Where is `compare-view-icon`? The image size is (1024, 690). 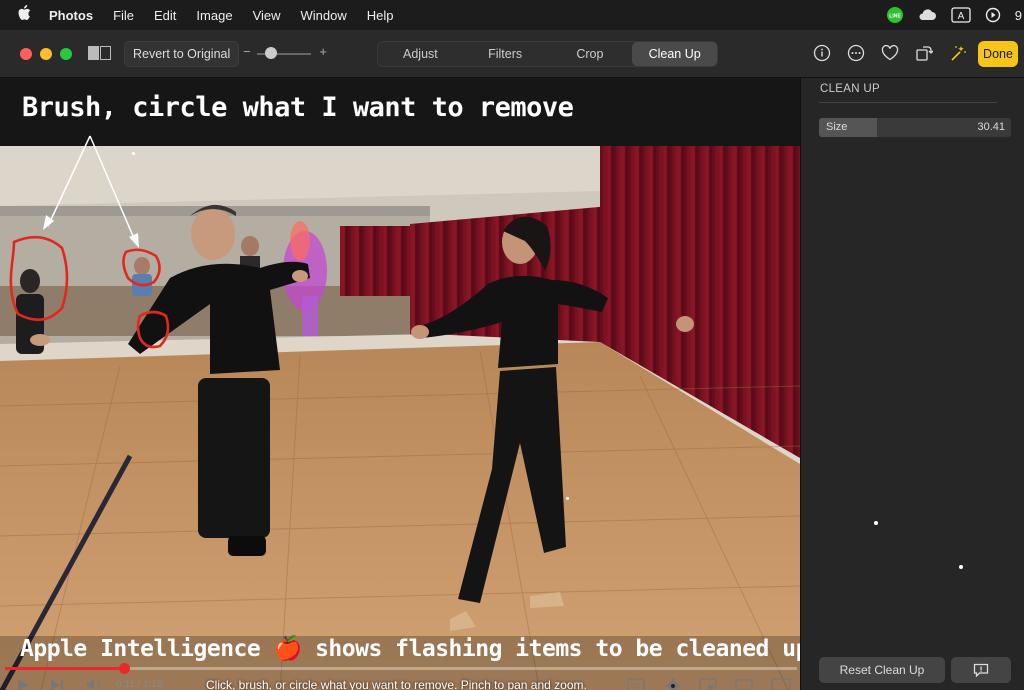
compare-view-icon is located at coordinates (100, 53).